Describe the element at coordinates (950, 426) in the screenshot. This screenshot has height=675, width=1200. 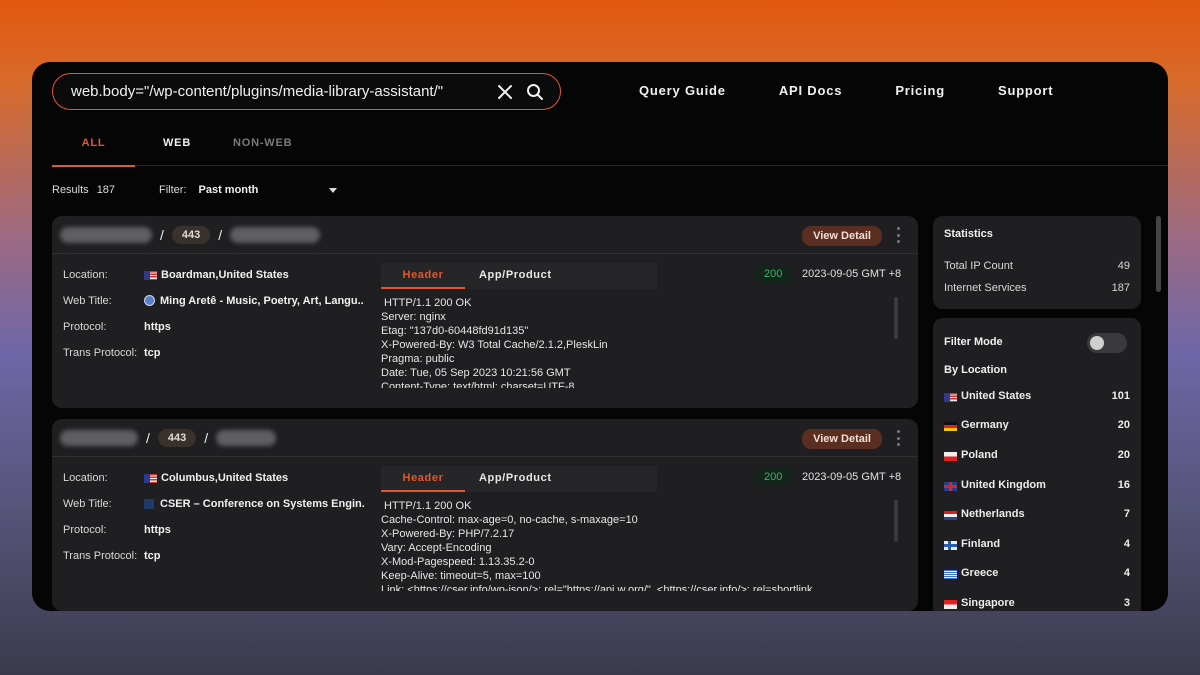
I see `germany-flag-icon` at that location.